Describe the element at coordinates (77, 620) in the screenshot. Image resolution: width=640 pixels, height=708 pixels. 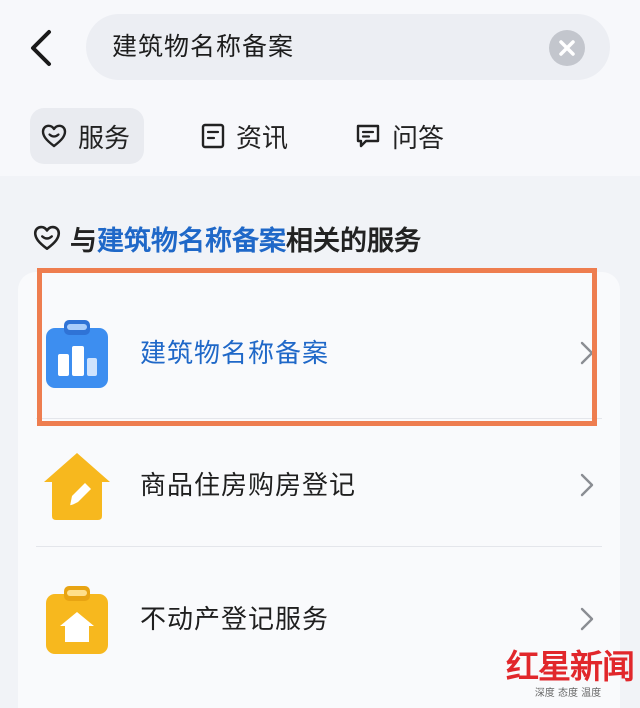
I see `yellow-clipboard-house-icon` at that location.